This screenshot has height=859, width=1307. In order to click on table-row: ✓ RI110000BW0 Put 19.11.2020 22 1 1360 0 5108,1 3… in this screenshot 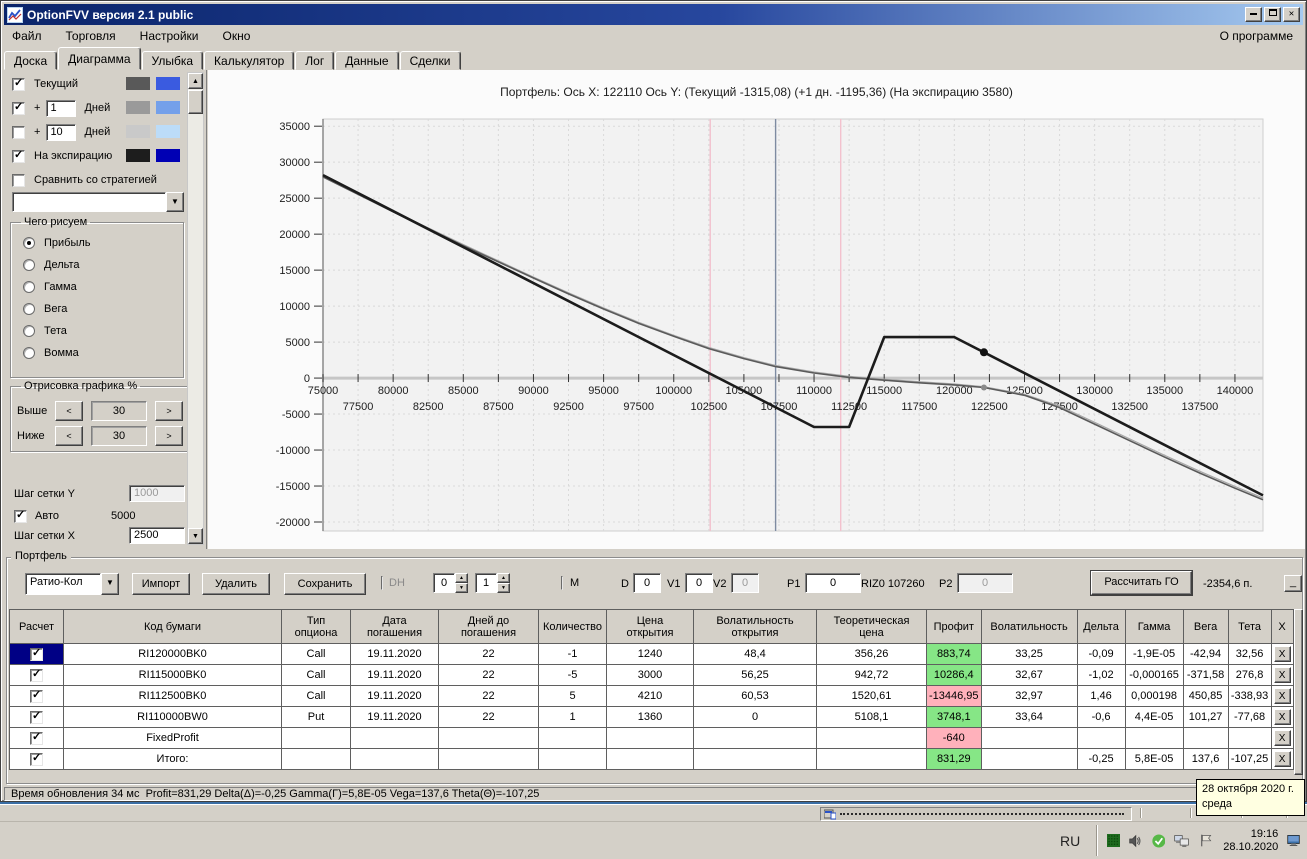, I will do `click(651, 717)`.